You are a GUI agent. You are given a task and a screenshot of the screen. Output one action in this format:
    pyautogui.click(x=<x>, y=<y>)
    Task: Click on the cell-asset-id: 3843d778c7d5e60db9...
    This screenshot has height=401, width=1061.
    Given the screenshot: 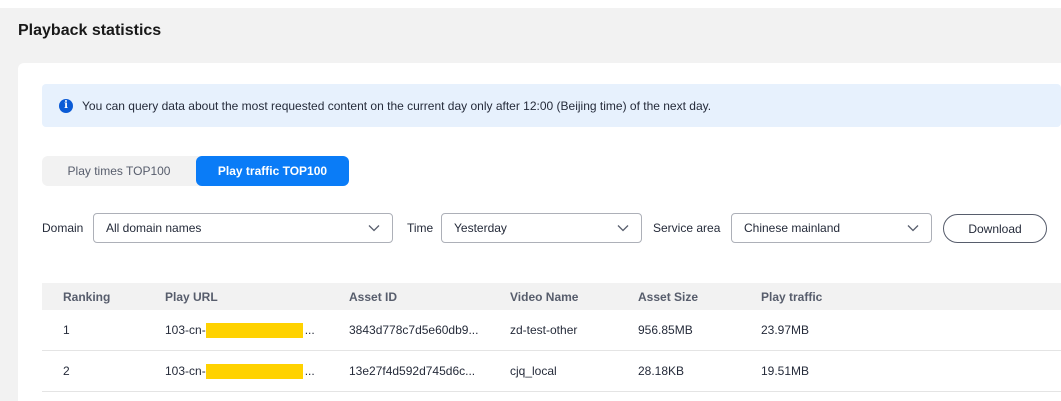 What is the action you would take?
    pyautogui.click(x=414, y=330)
    